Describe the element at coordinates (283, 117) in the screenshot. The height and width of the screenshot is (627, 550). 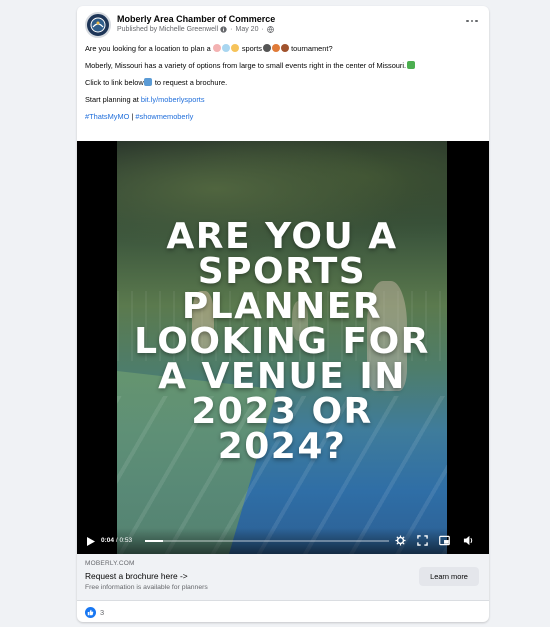
I see `post-hashtags: #ThatsMyMO | #showmemoberly` at that location.